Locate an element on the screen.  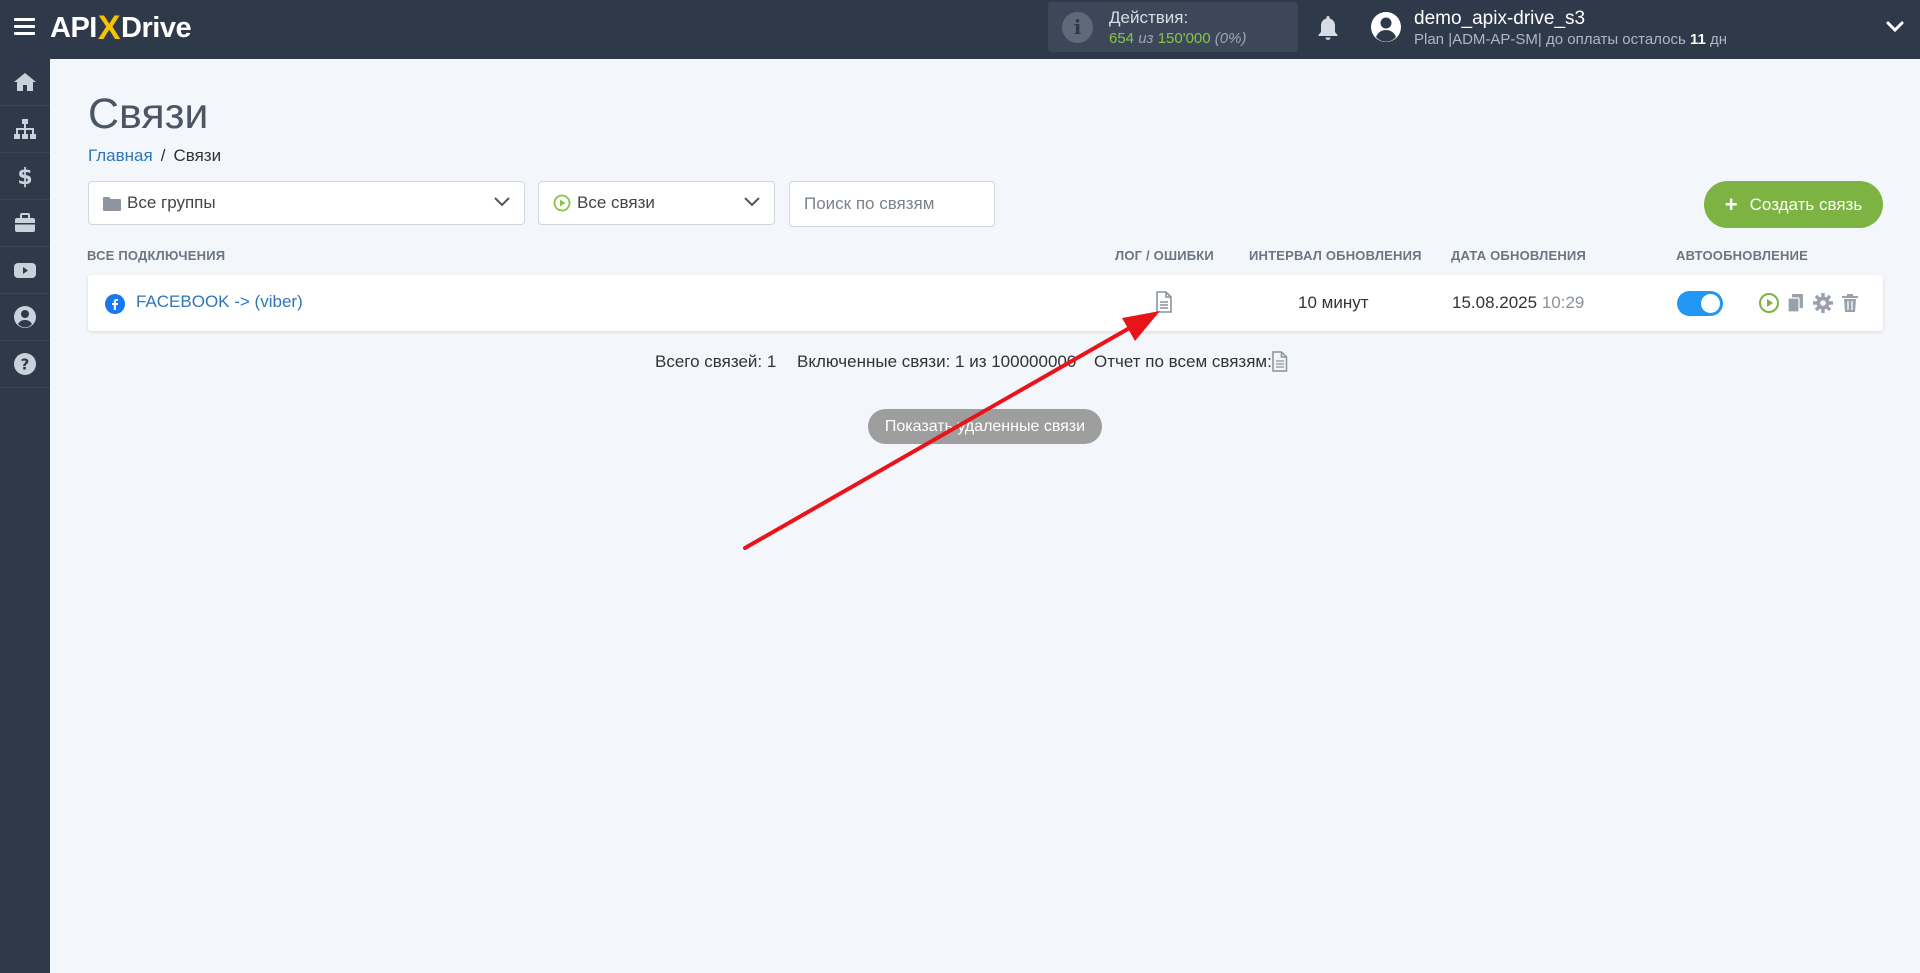
avatar is located at coordinates (1386, 27).